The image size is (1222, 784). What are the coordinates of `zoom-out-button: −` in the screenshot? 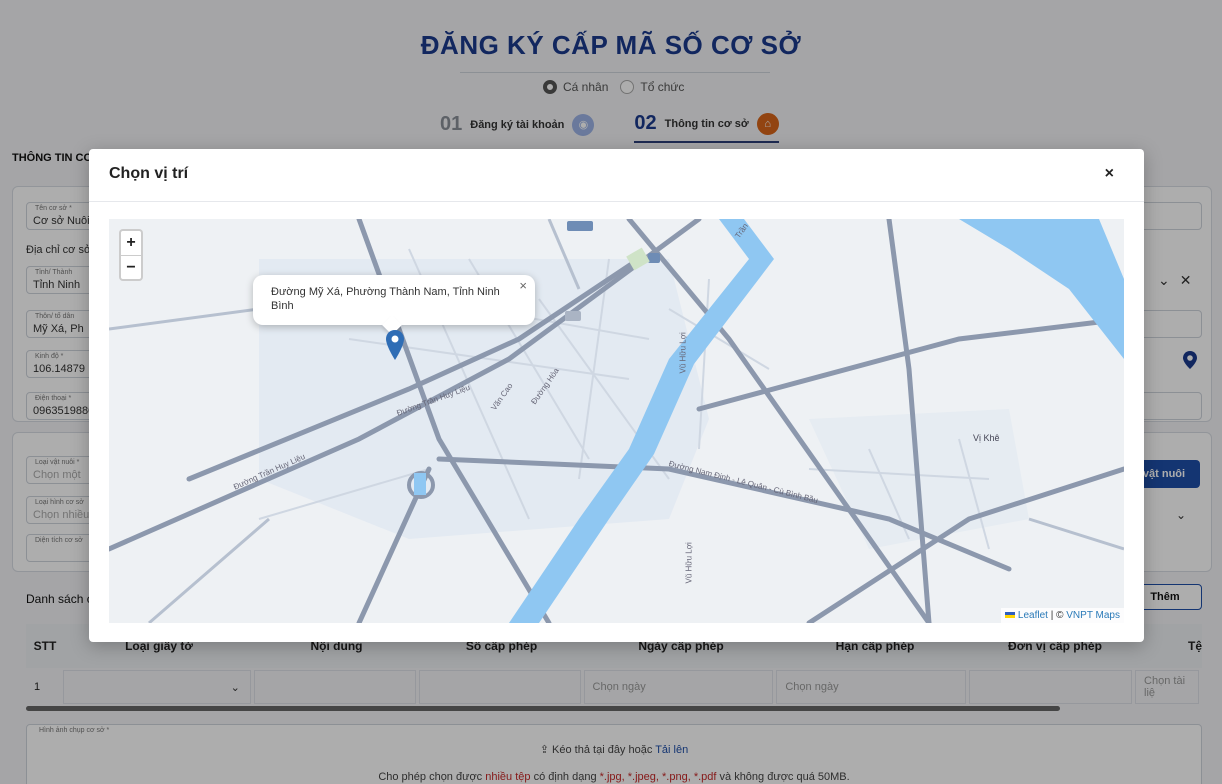 It's located at (131, 267).